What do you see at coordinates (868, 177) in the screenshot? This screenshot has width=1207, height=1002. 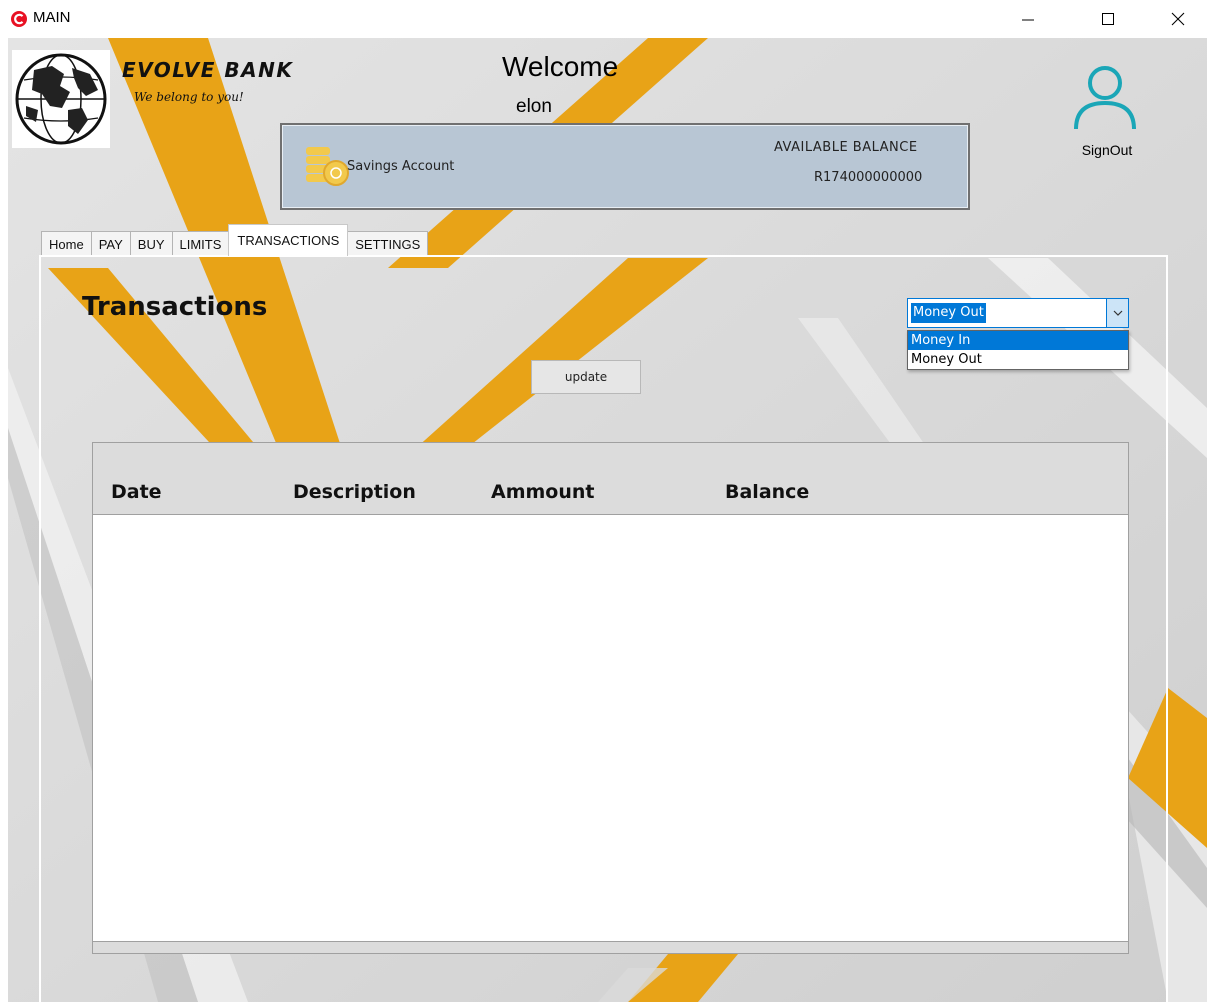 I see `available-balance-value: R174000000000` at bounding box center [868, 177].